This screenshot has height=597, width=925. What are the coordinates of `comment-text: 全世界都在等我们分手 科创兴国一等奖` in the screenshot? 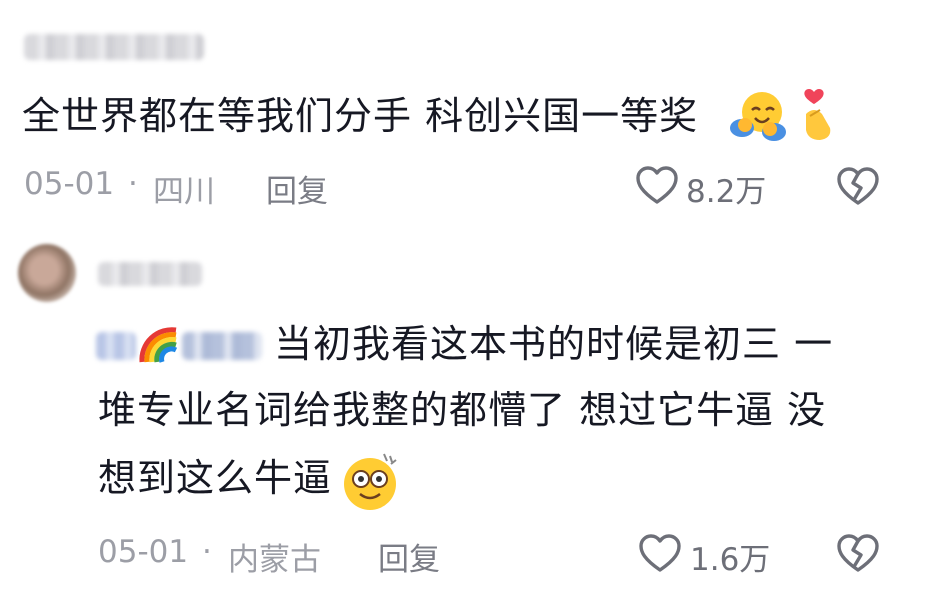 It's located at (360, 116).